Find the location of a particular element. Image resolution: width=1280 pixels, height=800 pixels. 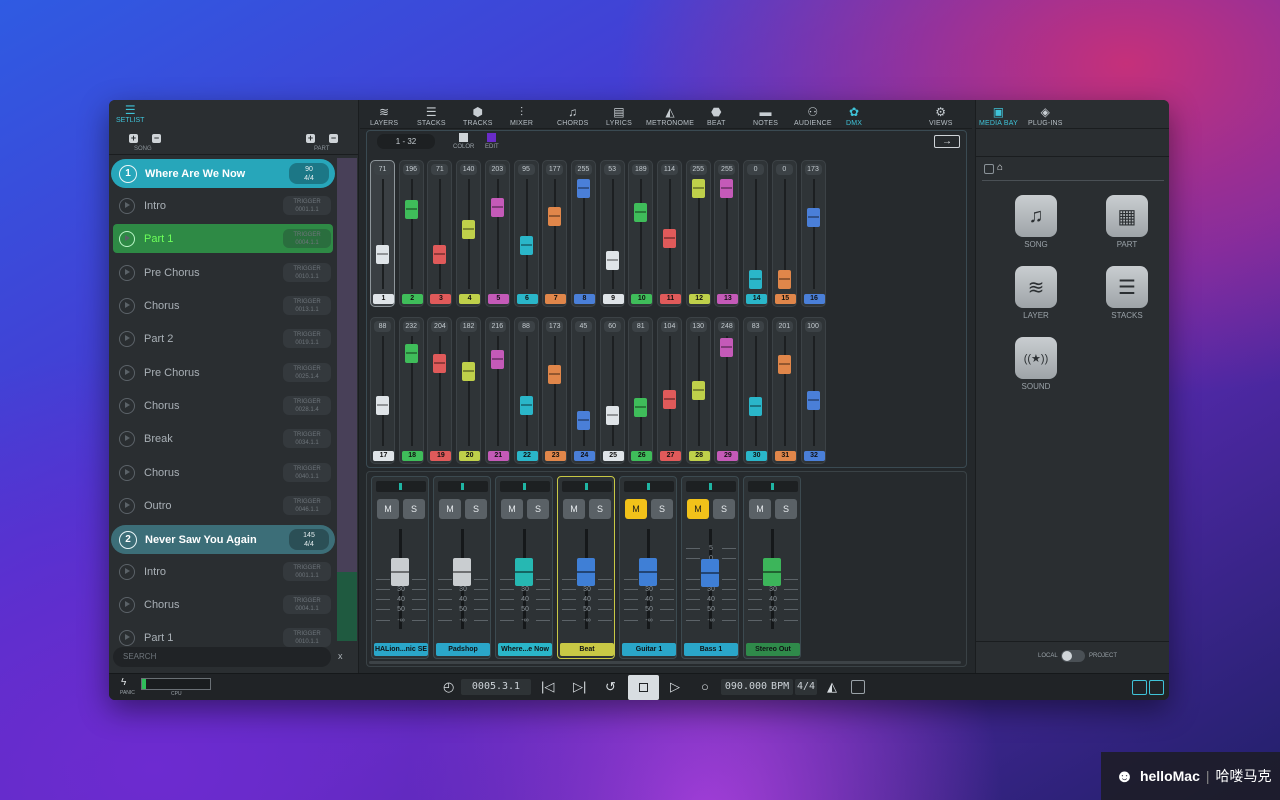

tab-mixer: ⫶ MIXER is located at coordinates (521, 116).